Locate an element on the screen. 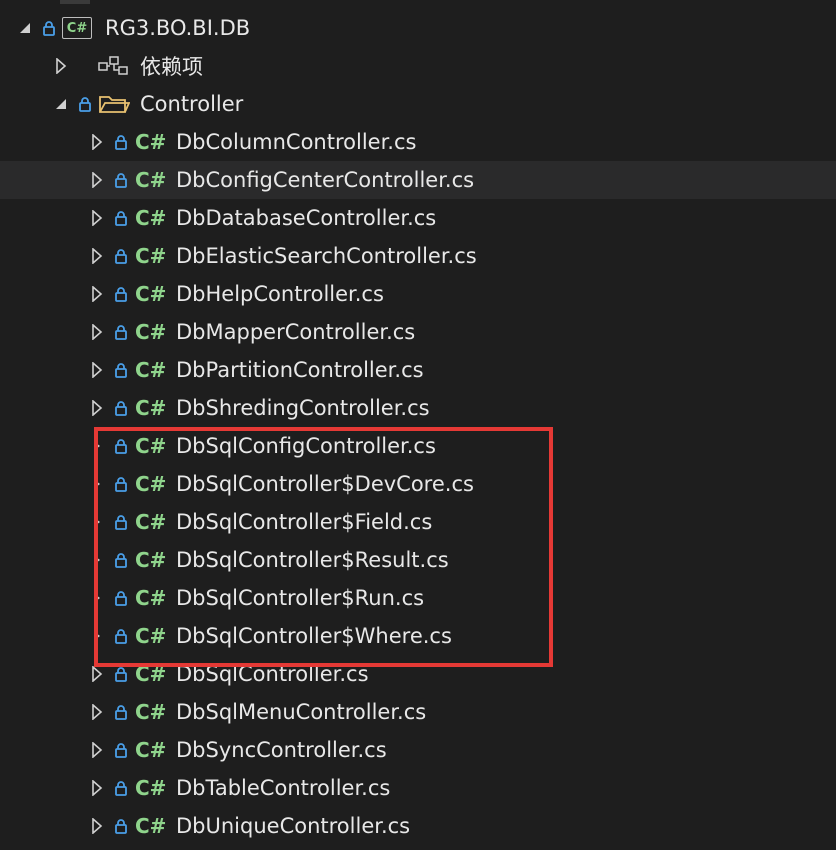 This screenshot has height=850, width=836. file-item: C# DbSqlController$Field.cs is located at coordinates (418, 522).